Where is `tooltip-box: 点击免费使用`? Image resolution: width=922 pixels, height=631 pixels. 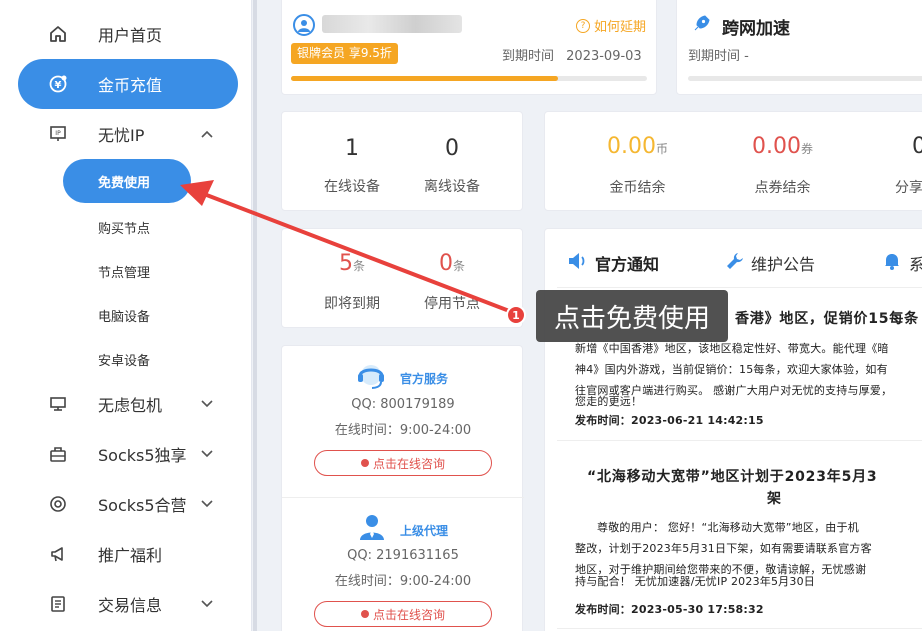
tooltip-box: 点击免费使用 is located at coordinates (632, 316).